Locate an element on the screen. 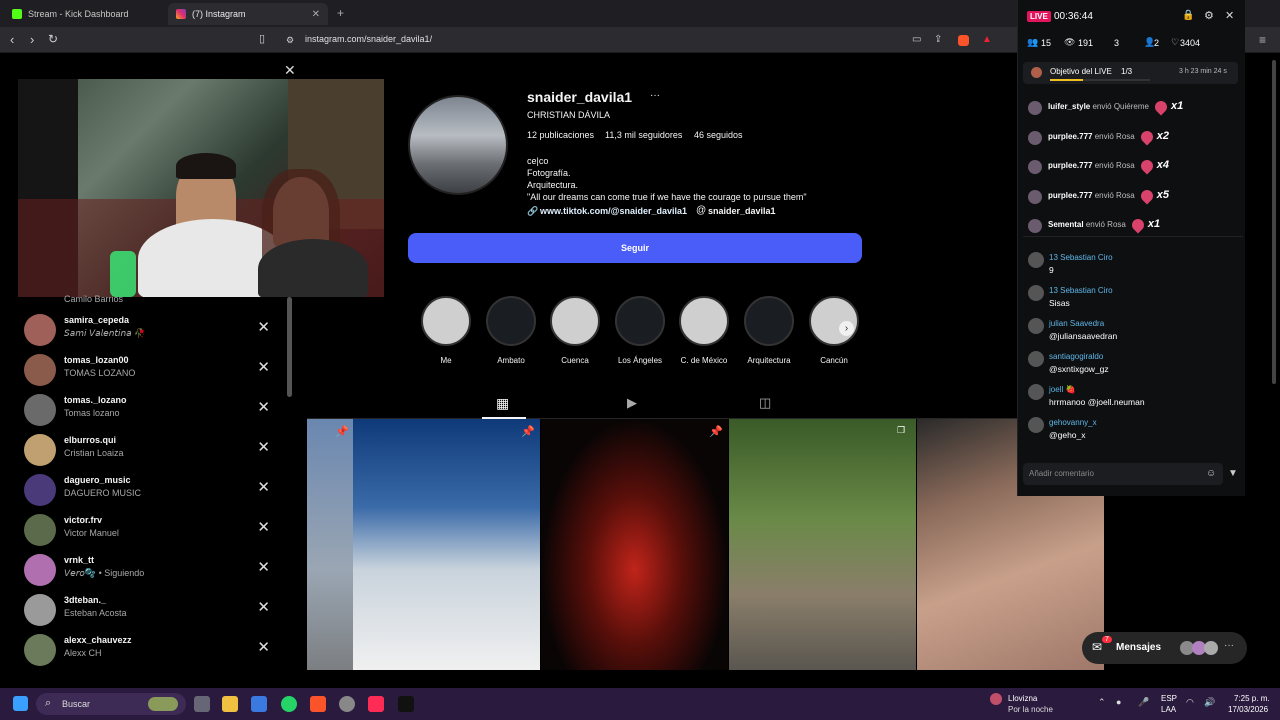 The image size is (1280, 720). clock-time: 7:25 p. m. is located at coordinates (1252, 698).